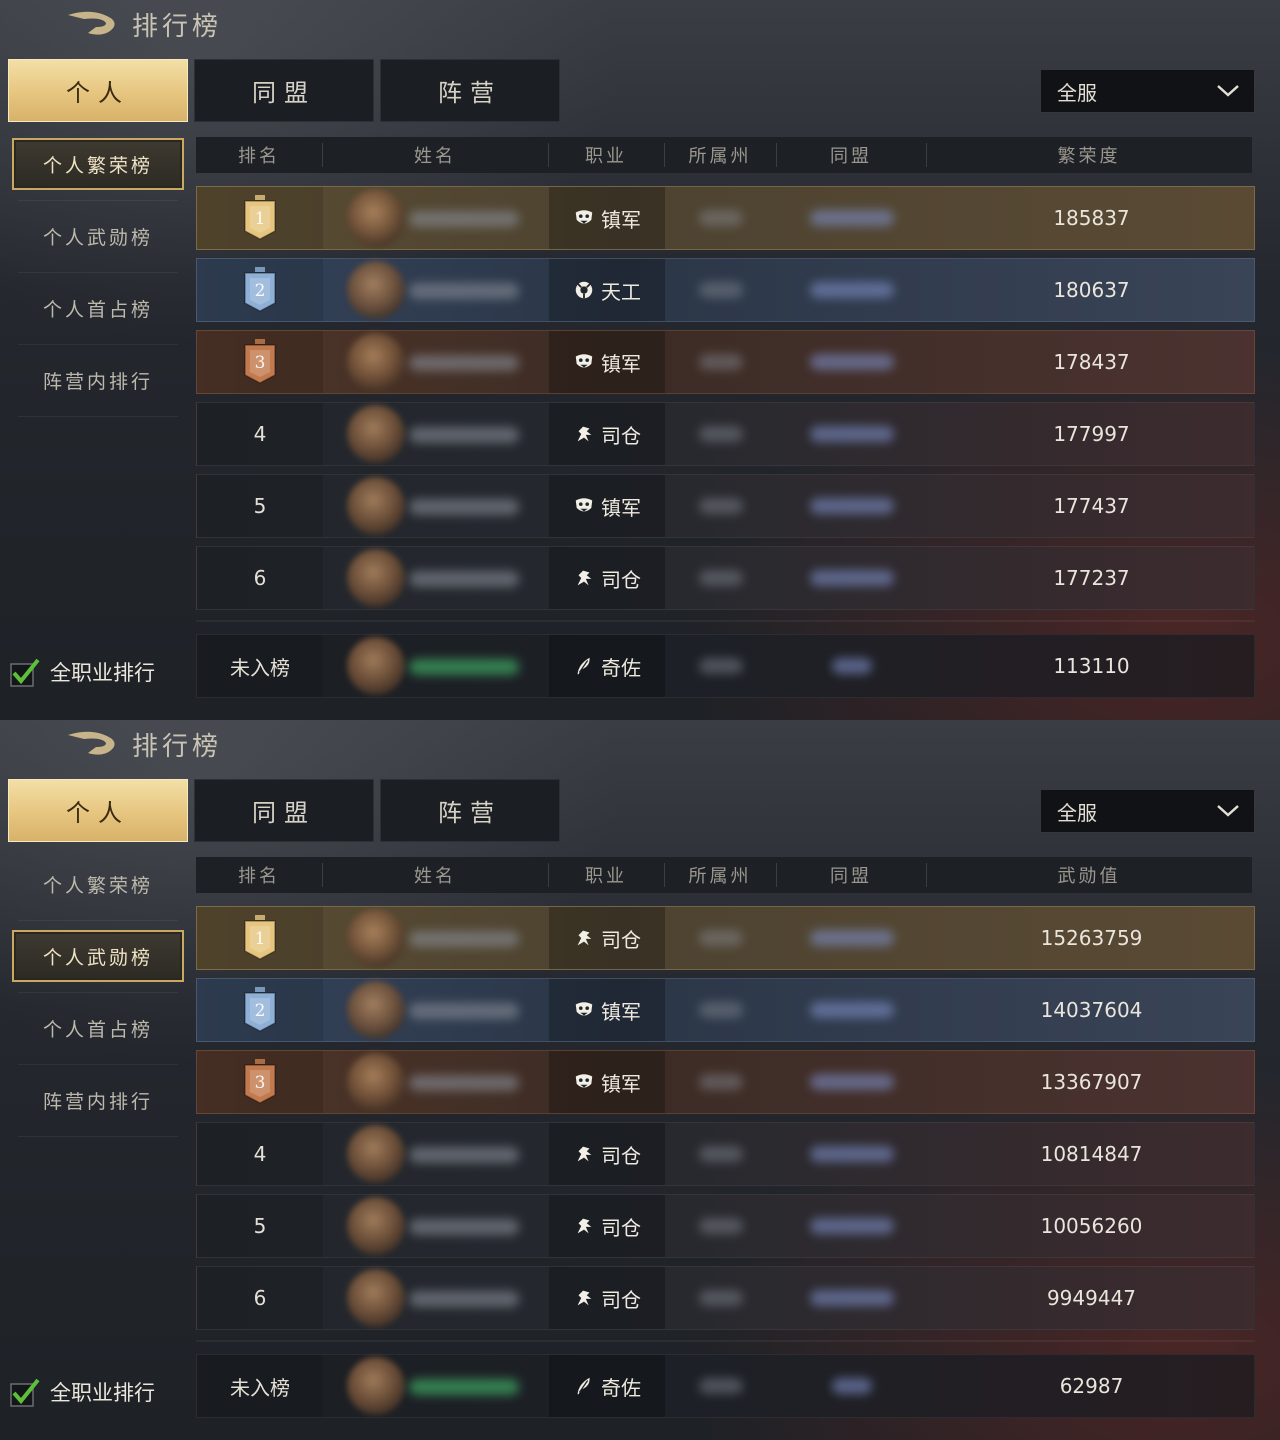 Image resolution: width=1280 pixels, height=1440 pixels. I want to click on table-header: 排名 姓名 职业 所属州 同盟 繁荣度, so click(724, 155).